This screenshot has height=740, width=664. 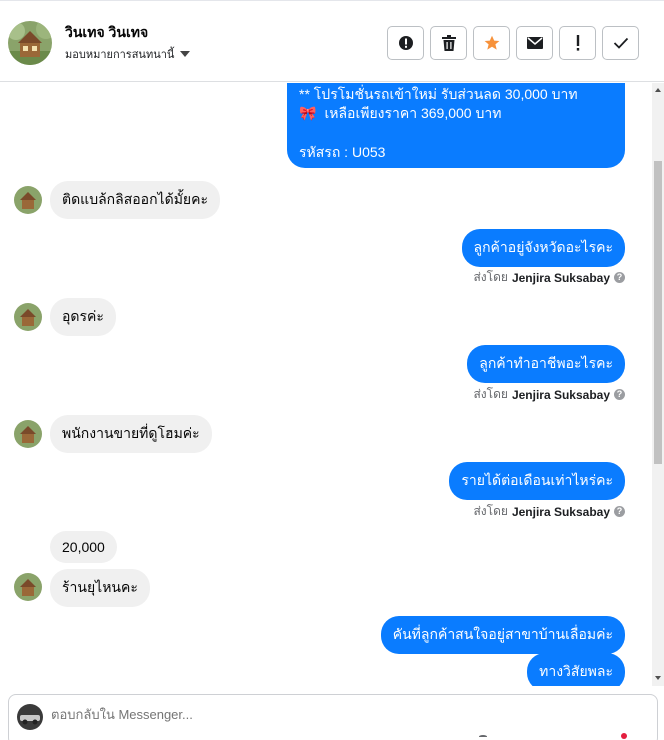 I want to click on promo-line-2-text: เหลือเพียงราคา 369,000 บาท, so click(x=413, y=113).